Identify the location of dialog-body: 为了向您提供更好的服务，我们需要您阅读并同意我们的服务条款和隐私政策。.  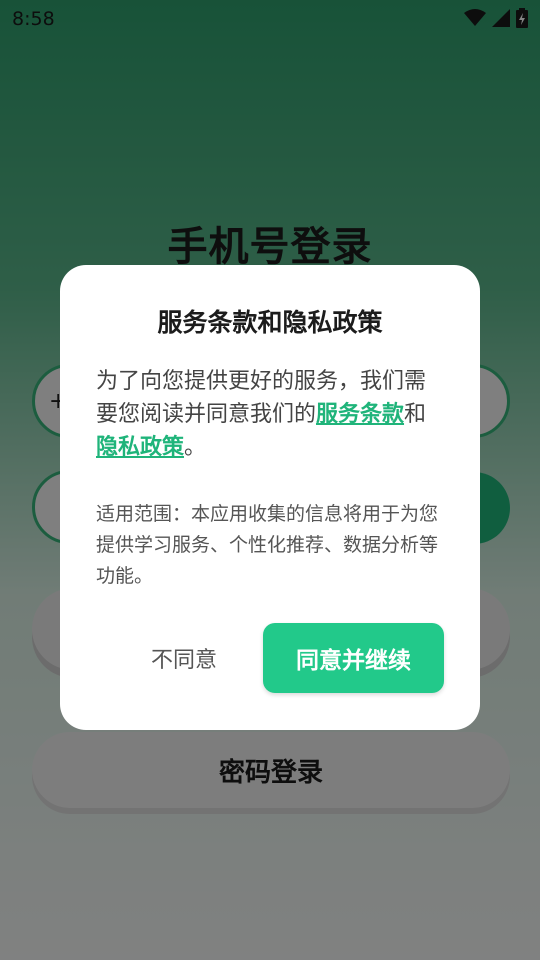
(270, 414).